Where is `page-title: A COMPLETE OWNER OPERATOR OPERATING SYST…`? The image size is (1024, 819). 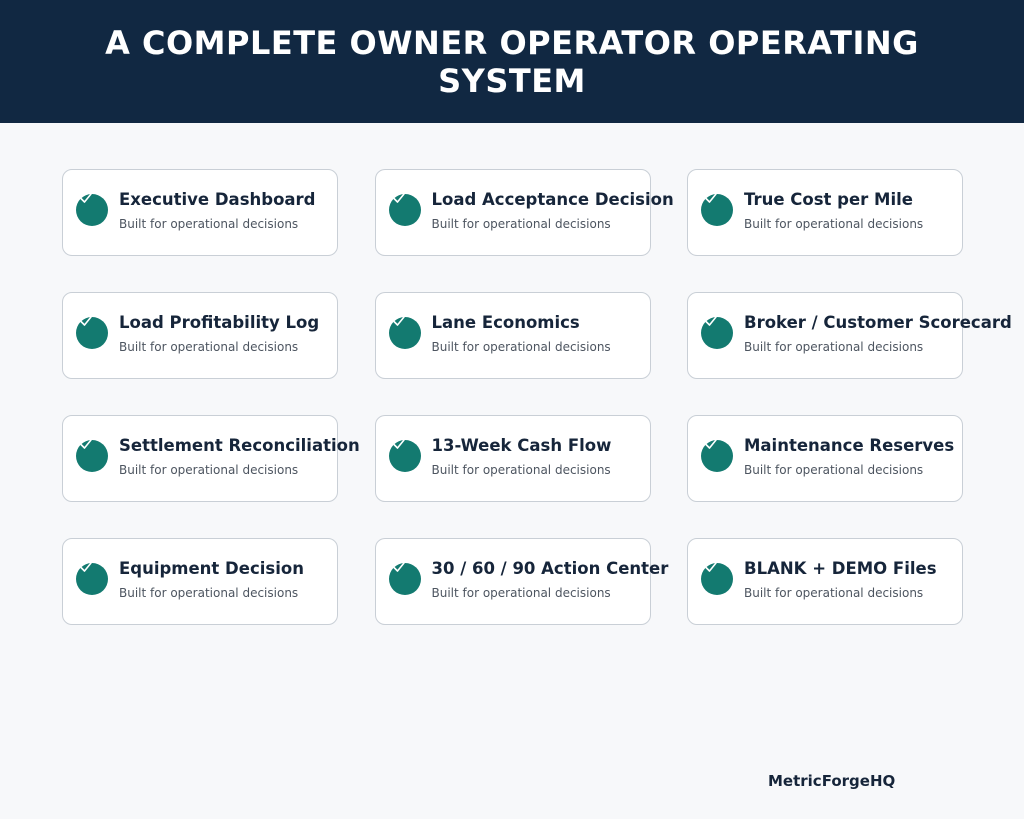
page-title: A COMPLETE OWNER OPERATOR OPERATING SYST… is located at coordinates (512, 61).